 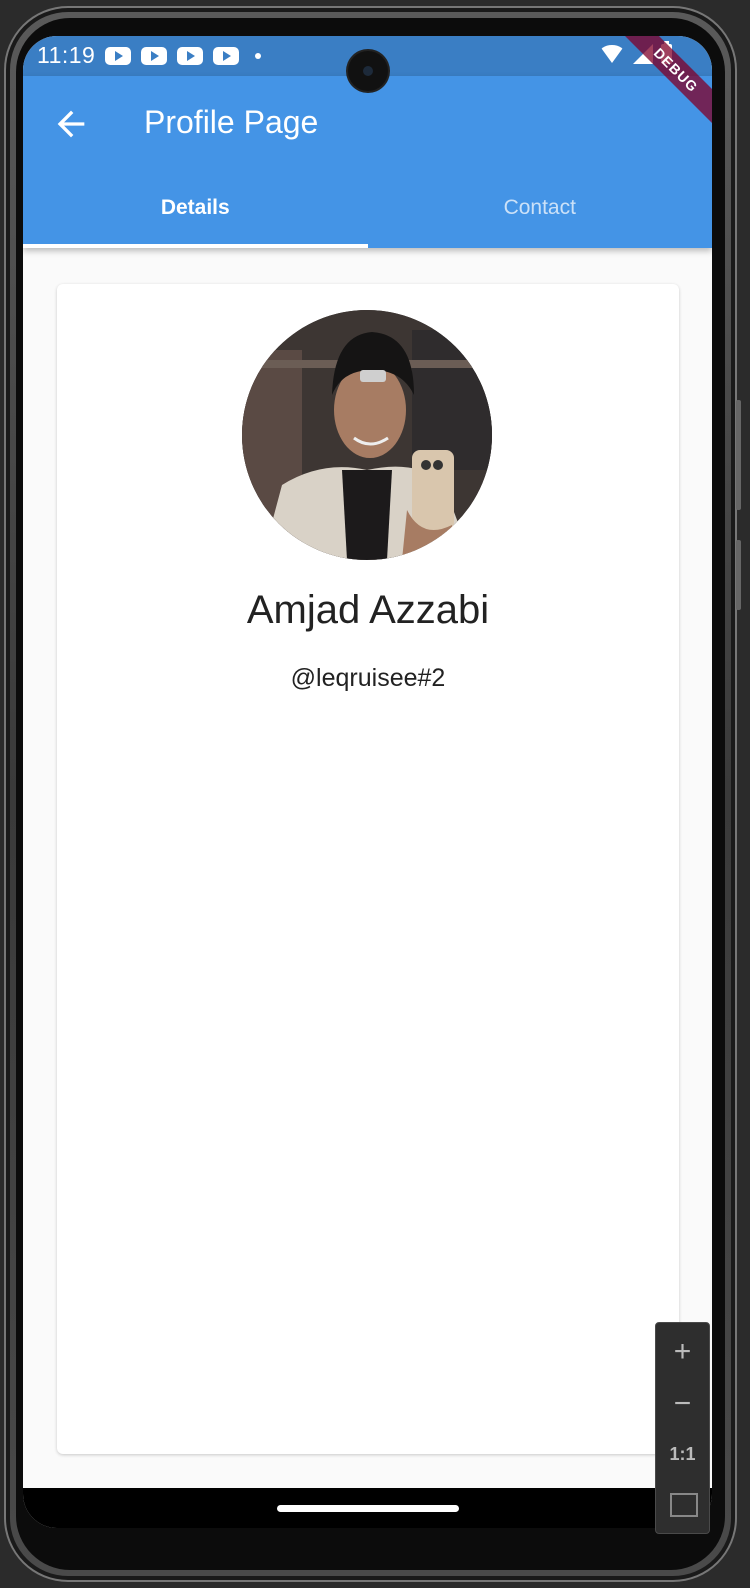 I want to click on front-camera, so click(x=368, y=71).